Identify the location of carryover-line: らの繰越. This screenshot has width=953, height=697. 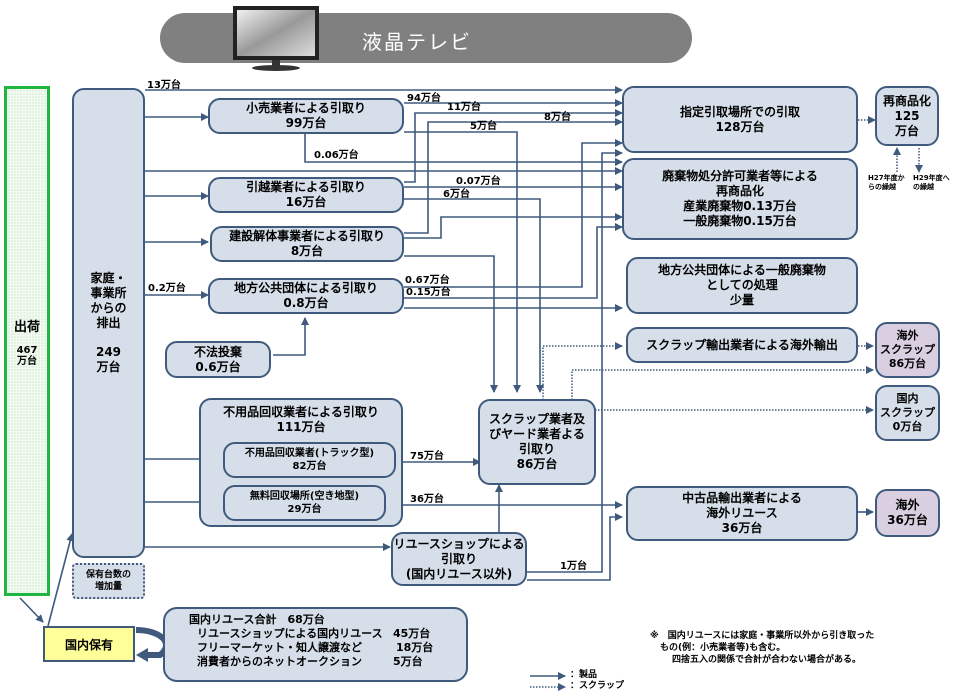
(882, 187).